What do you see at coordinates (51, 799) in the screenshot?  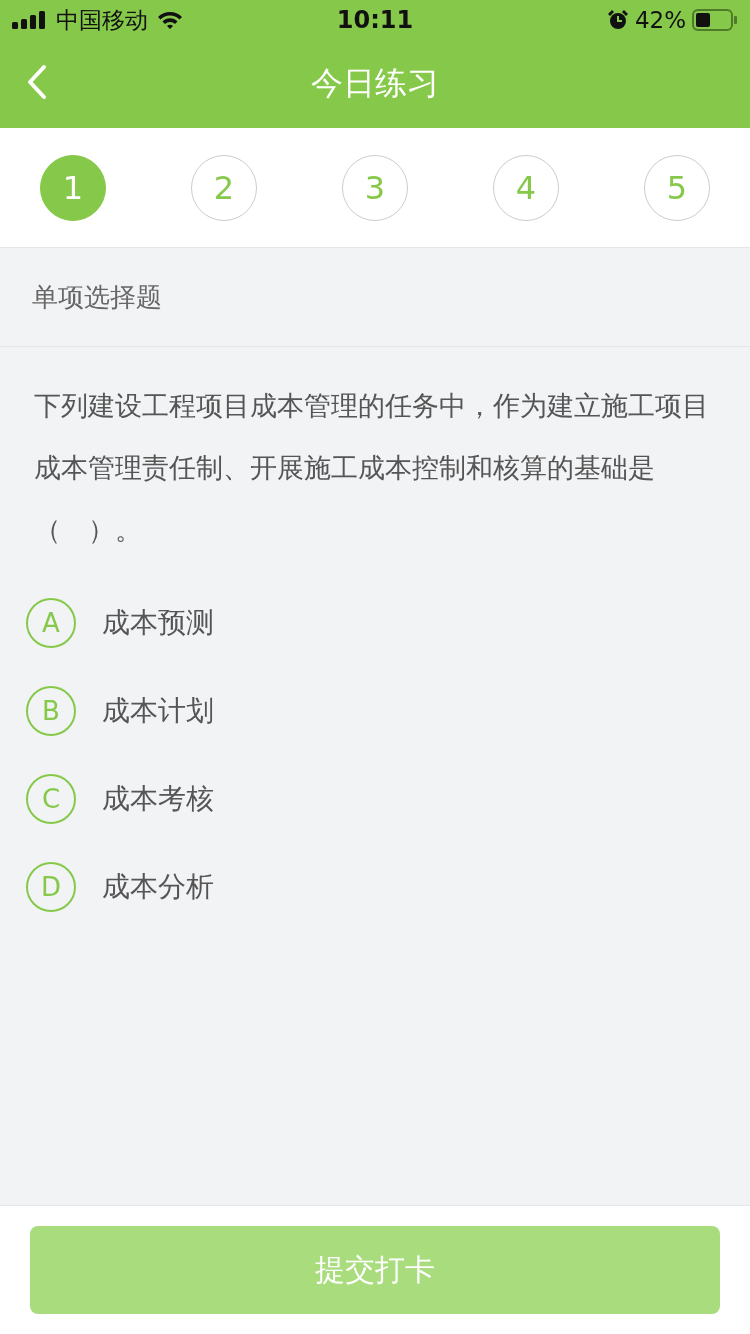 I see `option-letter: C` at bounding box center [51, 799].